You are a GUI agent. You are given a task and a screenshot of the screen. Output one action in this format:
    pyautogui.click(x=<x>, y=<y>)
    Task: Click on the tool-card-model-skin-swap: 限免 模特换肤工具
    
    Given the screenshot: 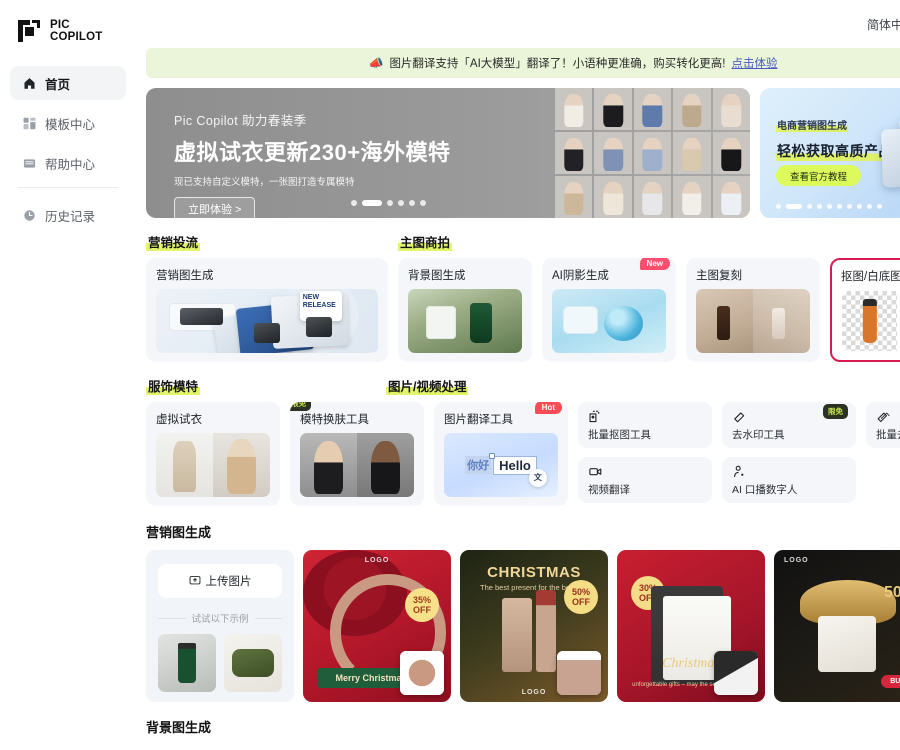 What is the action you would take?
    pyautogui.click(x=357, y=454)
    